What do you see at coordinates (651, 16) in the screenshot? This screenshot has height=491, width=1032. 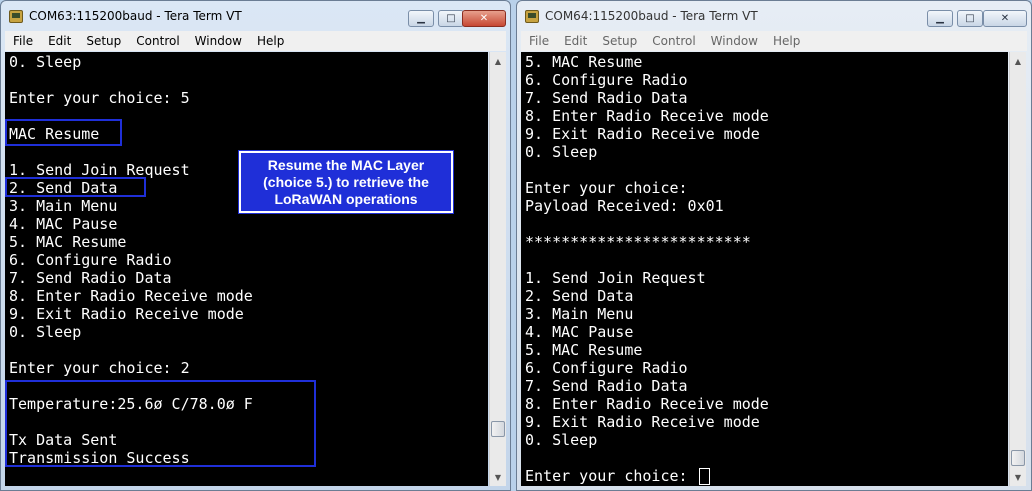 I see `window-title: COM64:115200baud - Tera Term VT` at bounding box center [651, 16].